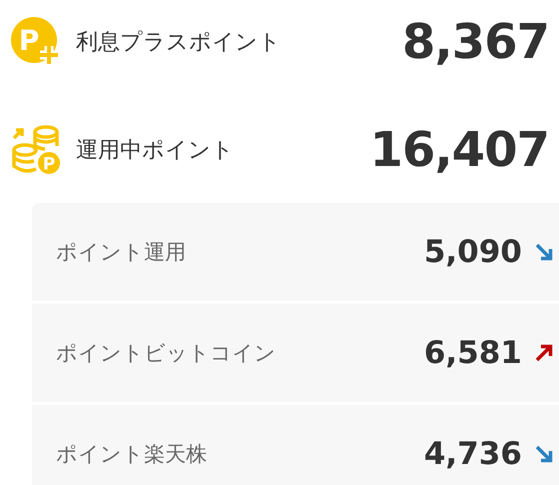  Describe the element at coordinates (473, 454) in the screenshot. I see `breakdown-value: 4,736` at that location.